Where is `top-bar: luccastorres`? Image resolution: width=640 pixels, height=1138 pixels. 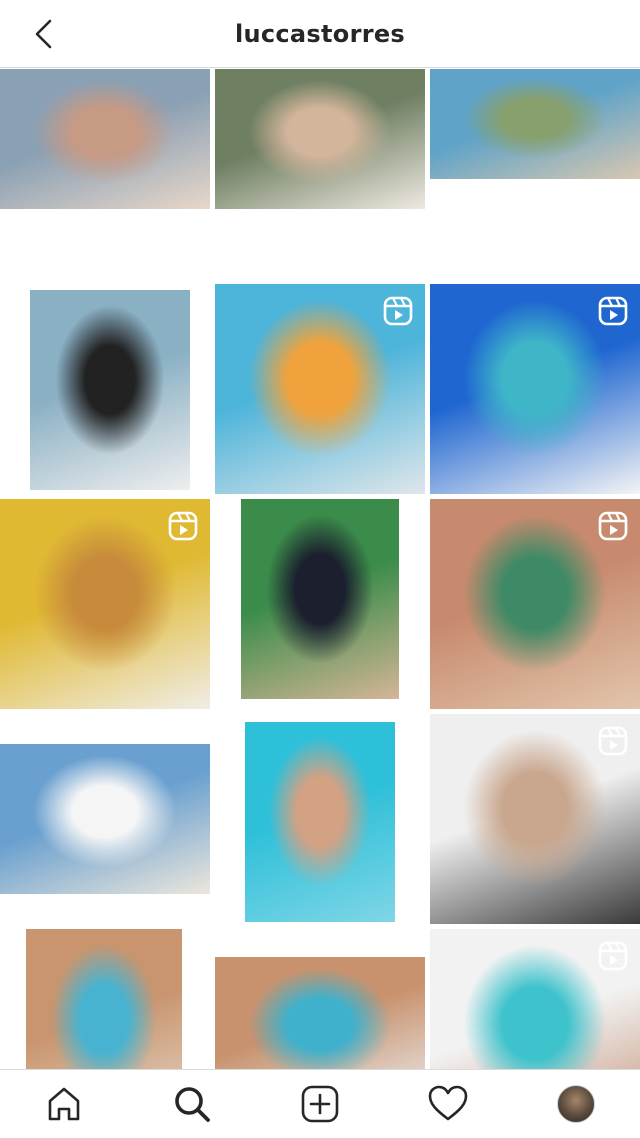
top-bar: luccastorres is located at coordinates (320, 34).